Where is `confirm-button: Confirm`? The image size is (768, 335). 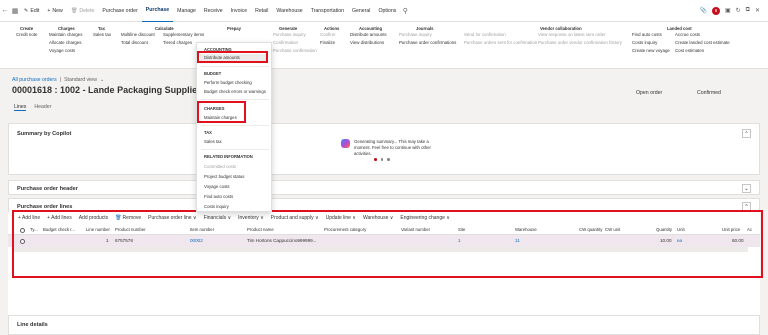 confirm-button: Confirm is located at coordinates (327, 34).